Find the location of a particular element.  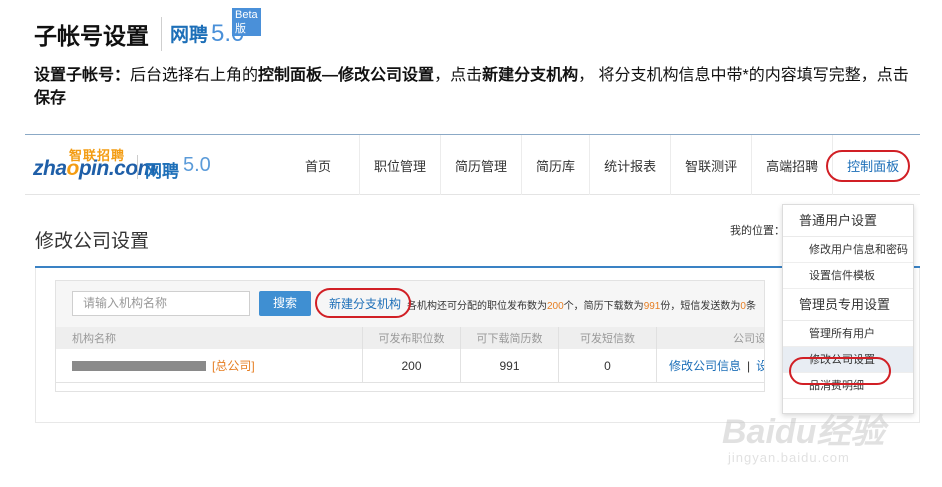

org-name-cell: [总公司] is located at coordinates (163, 365).